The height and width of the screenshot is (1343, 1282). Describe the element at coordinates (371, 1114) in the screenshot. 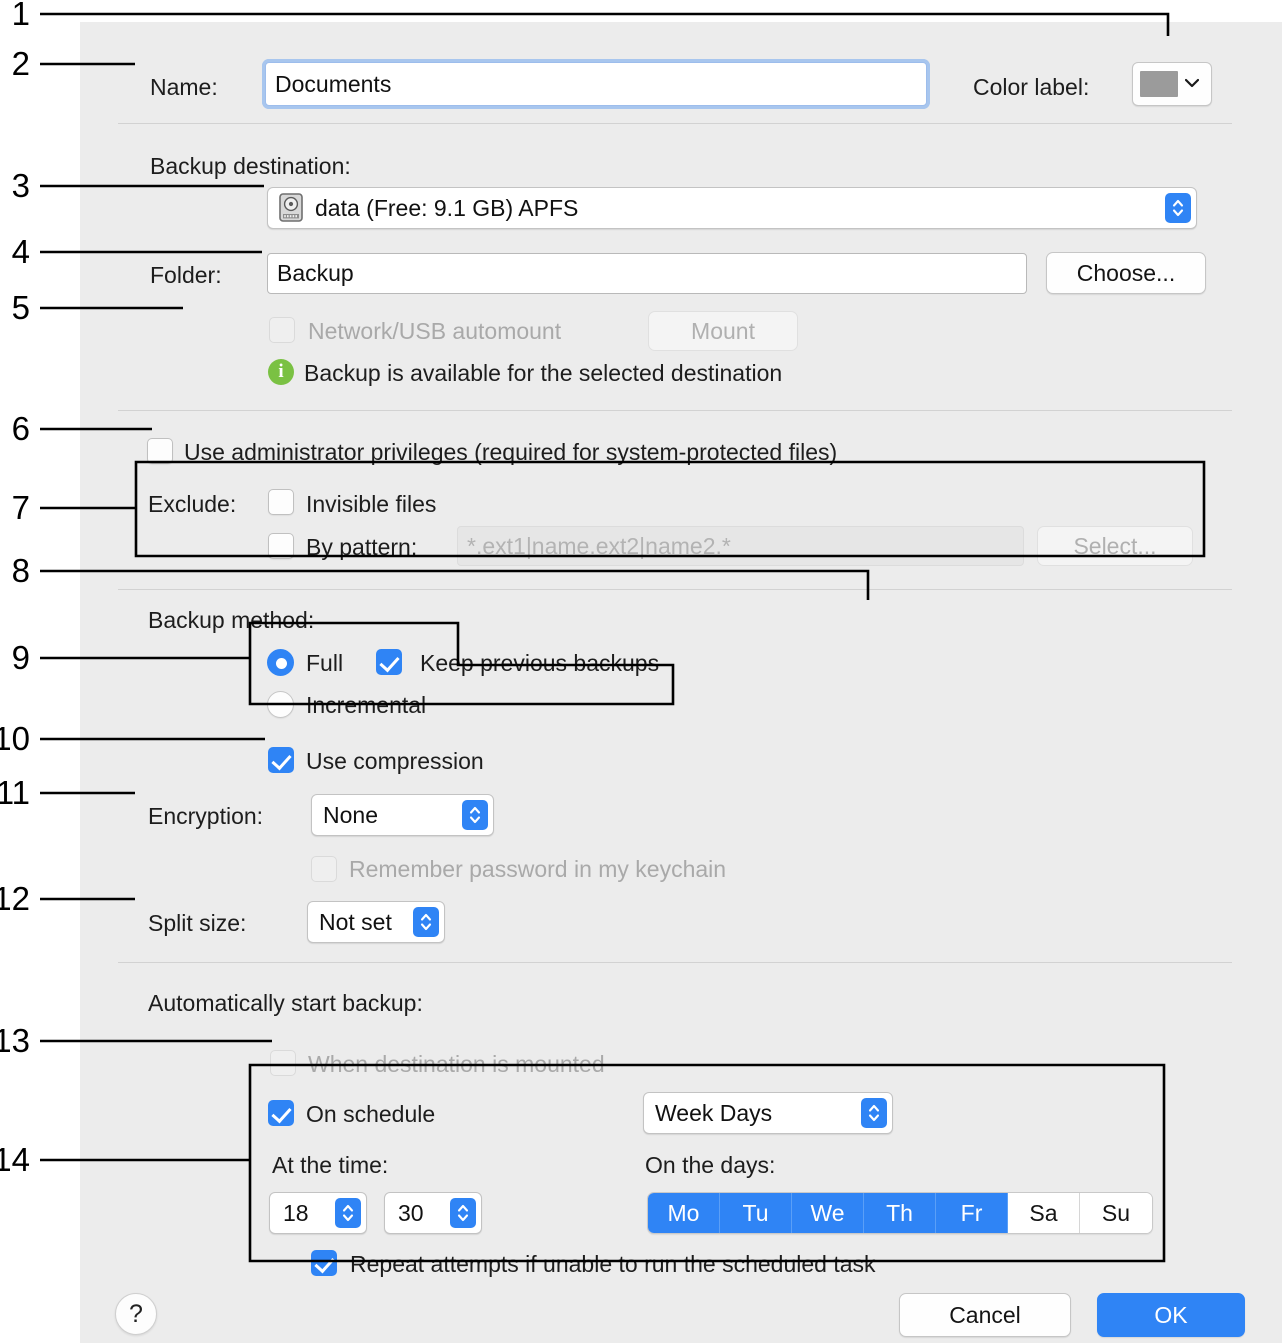

I see `on-schedule-label: On schedule` at that location.